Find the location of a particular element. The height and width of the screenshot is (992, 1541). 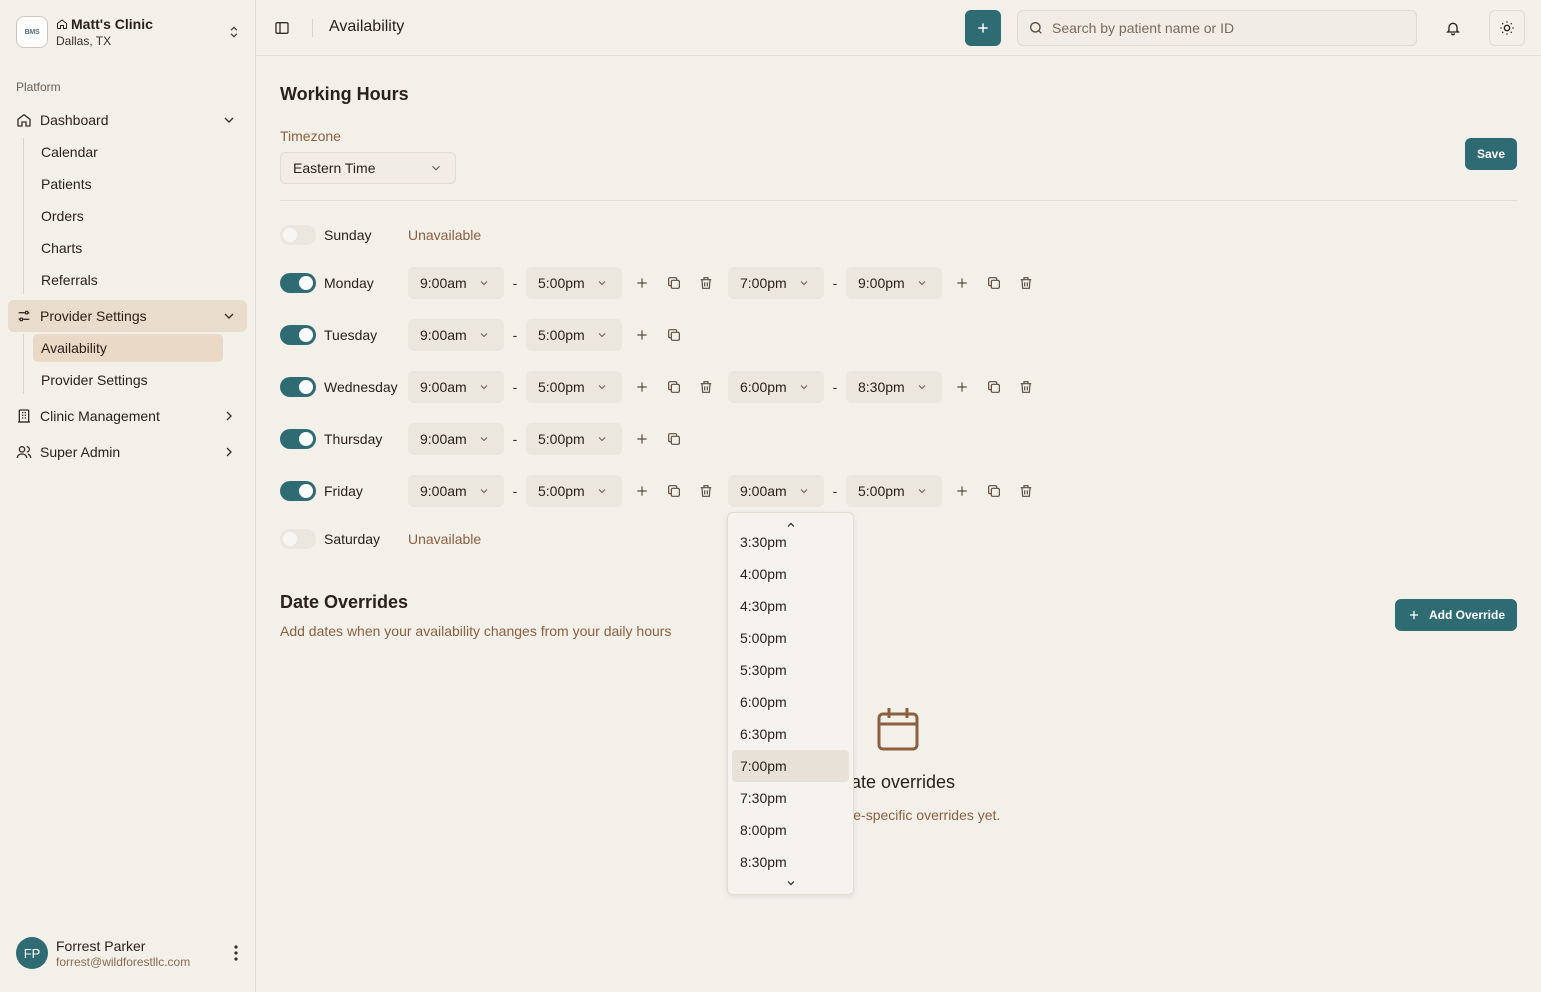

tuesday-range-1-start-select: 9:00am is located at coordinates (456, 335).